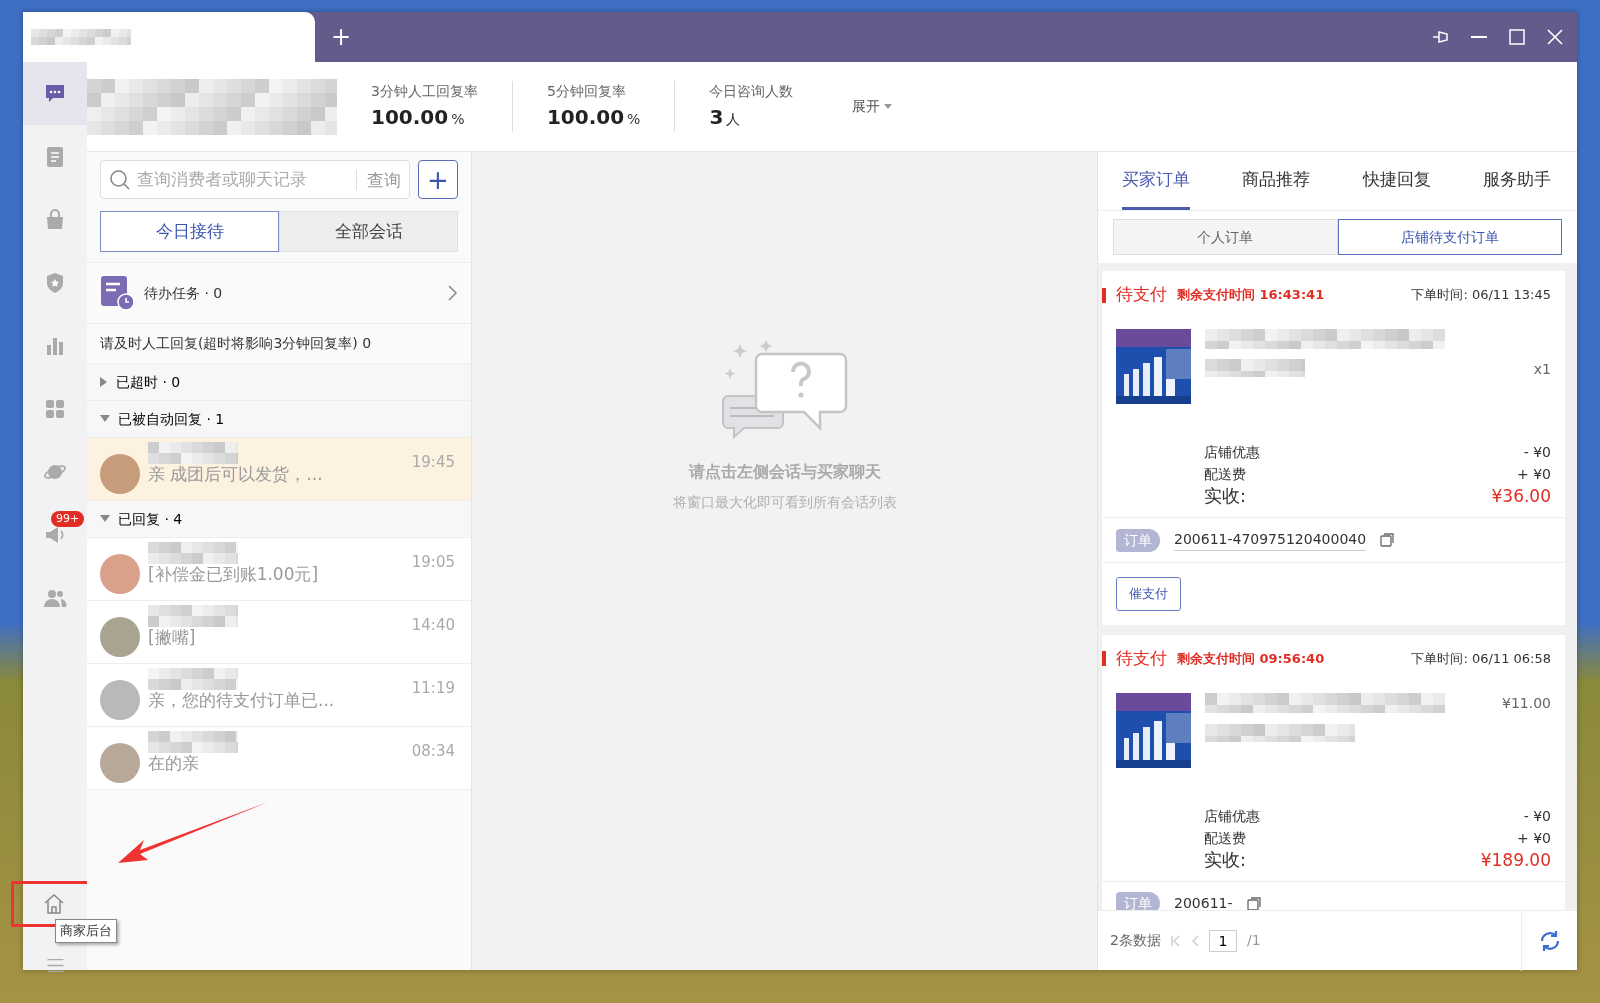 The image size is (1600, 1003). I want to click on maximize-icon, so click(1517, 37).